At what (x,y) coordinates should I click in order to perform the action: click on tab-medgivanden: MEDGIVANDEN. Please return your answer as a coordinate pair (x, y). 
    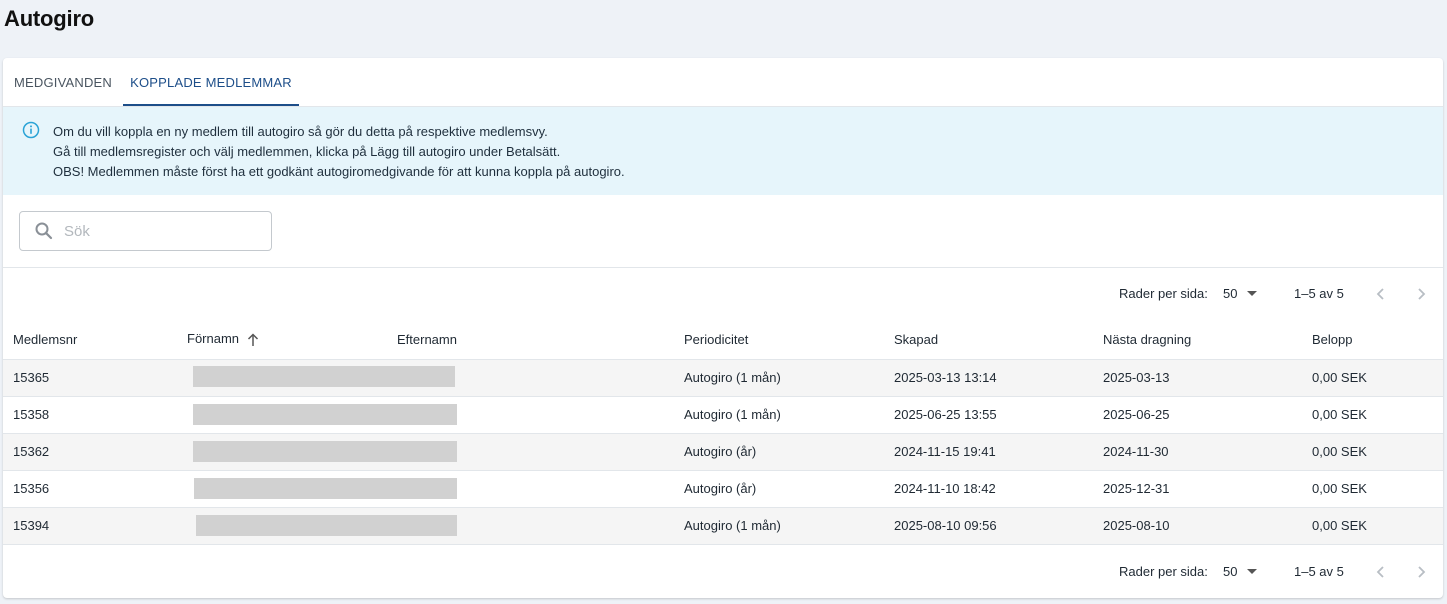
    Looking at the image, I should click on (63, 82).